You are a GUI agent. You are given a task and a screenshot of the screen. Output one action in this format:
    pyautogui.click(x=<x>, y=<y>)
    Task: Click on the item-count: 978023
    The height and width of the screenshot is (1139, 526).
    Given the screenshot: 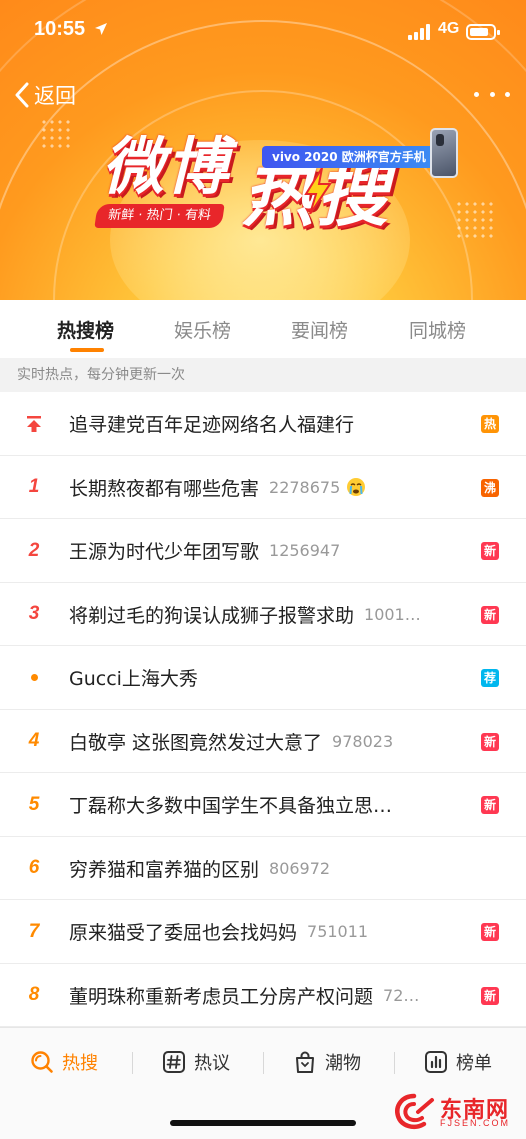 What is the action you would take?
    pyautogui.click(x=363, y=741)
    